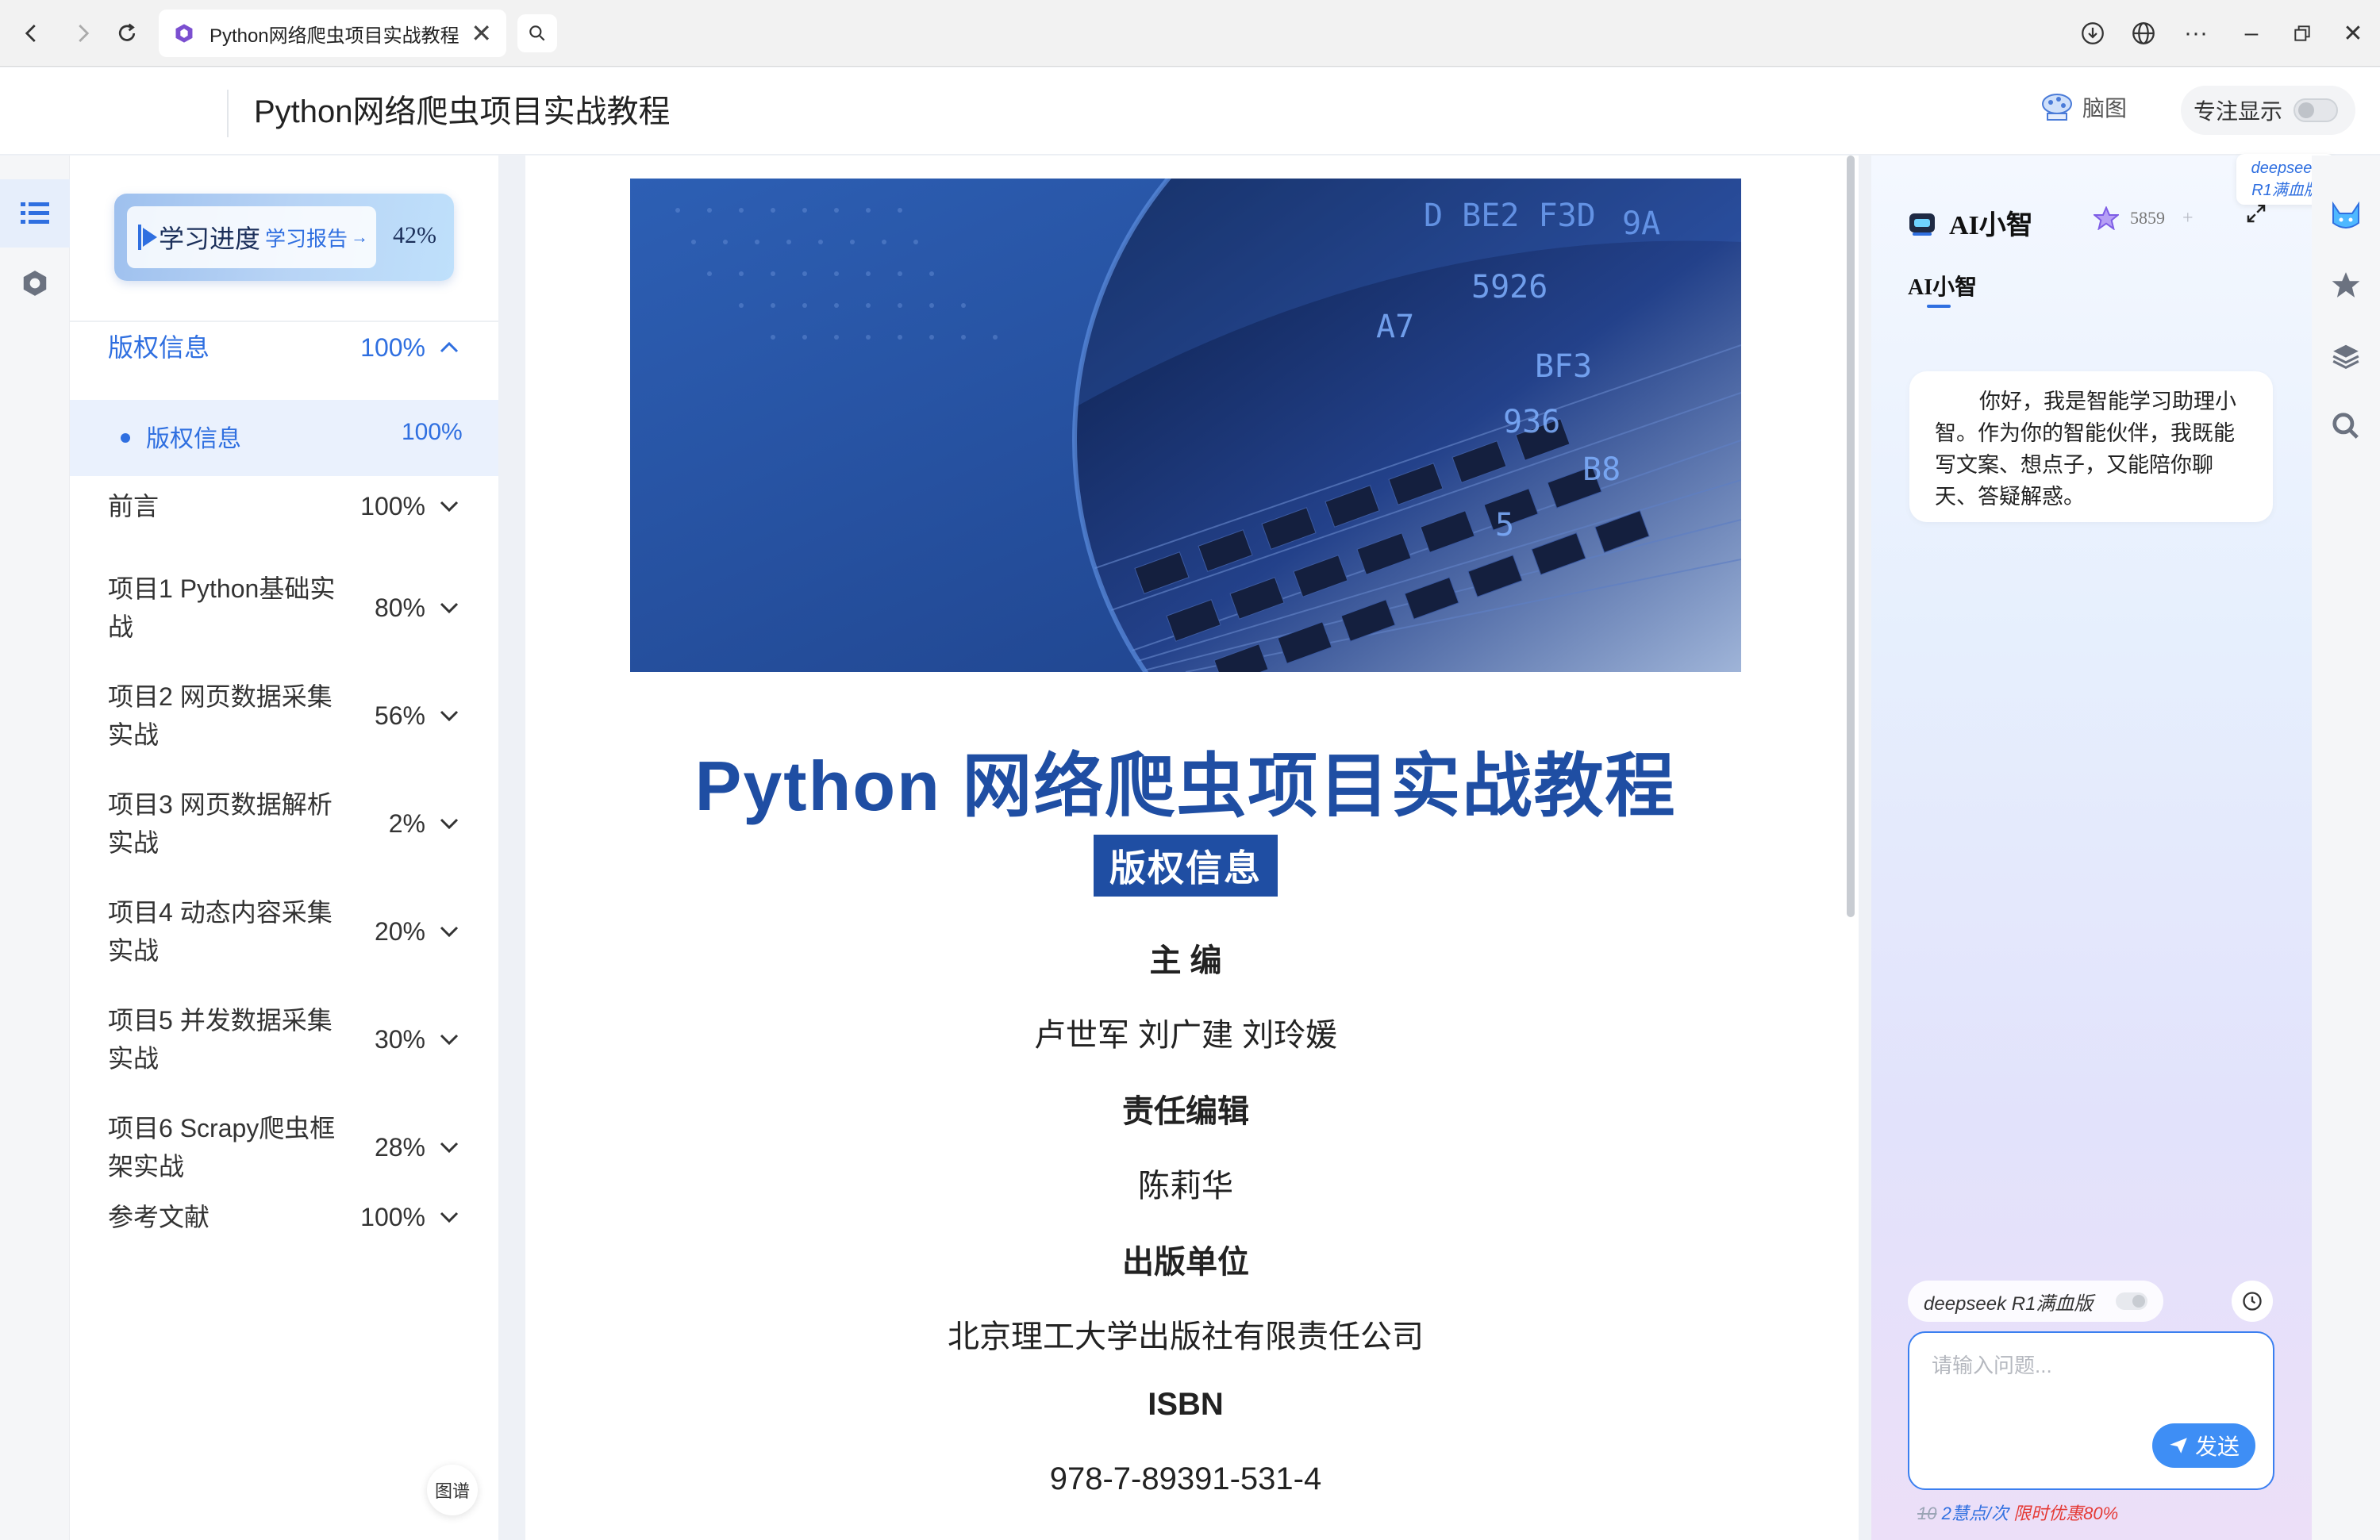  Describe the element at coordinates (290, 348) in the screenshot. I see `toc-item-copyright: 版权信息 100%` at that location.